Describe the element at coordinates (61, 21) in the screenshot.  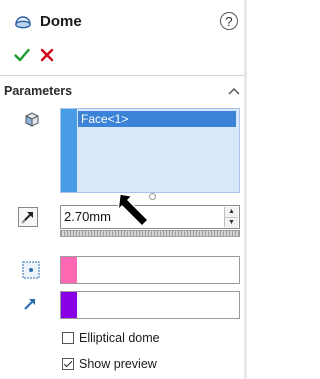
I see `panel-title: Dome` at that location.